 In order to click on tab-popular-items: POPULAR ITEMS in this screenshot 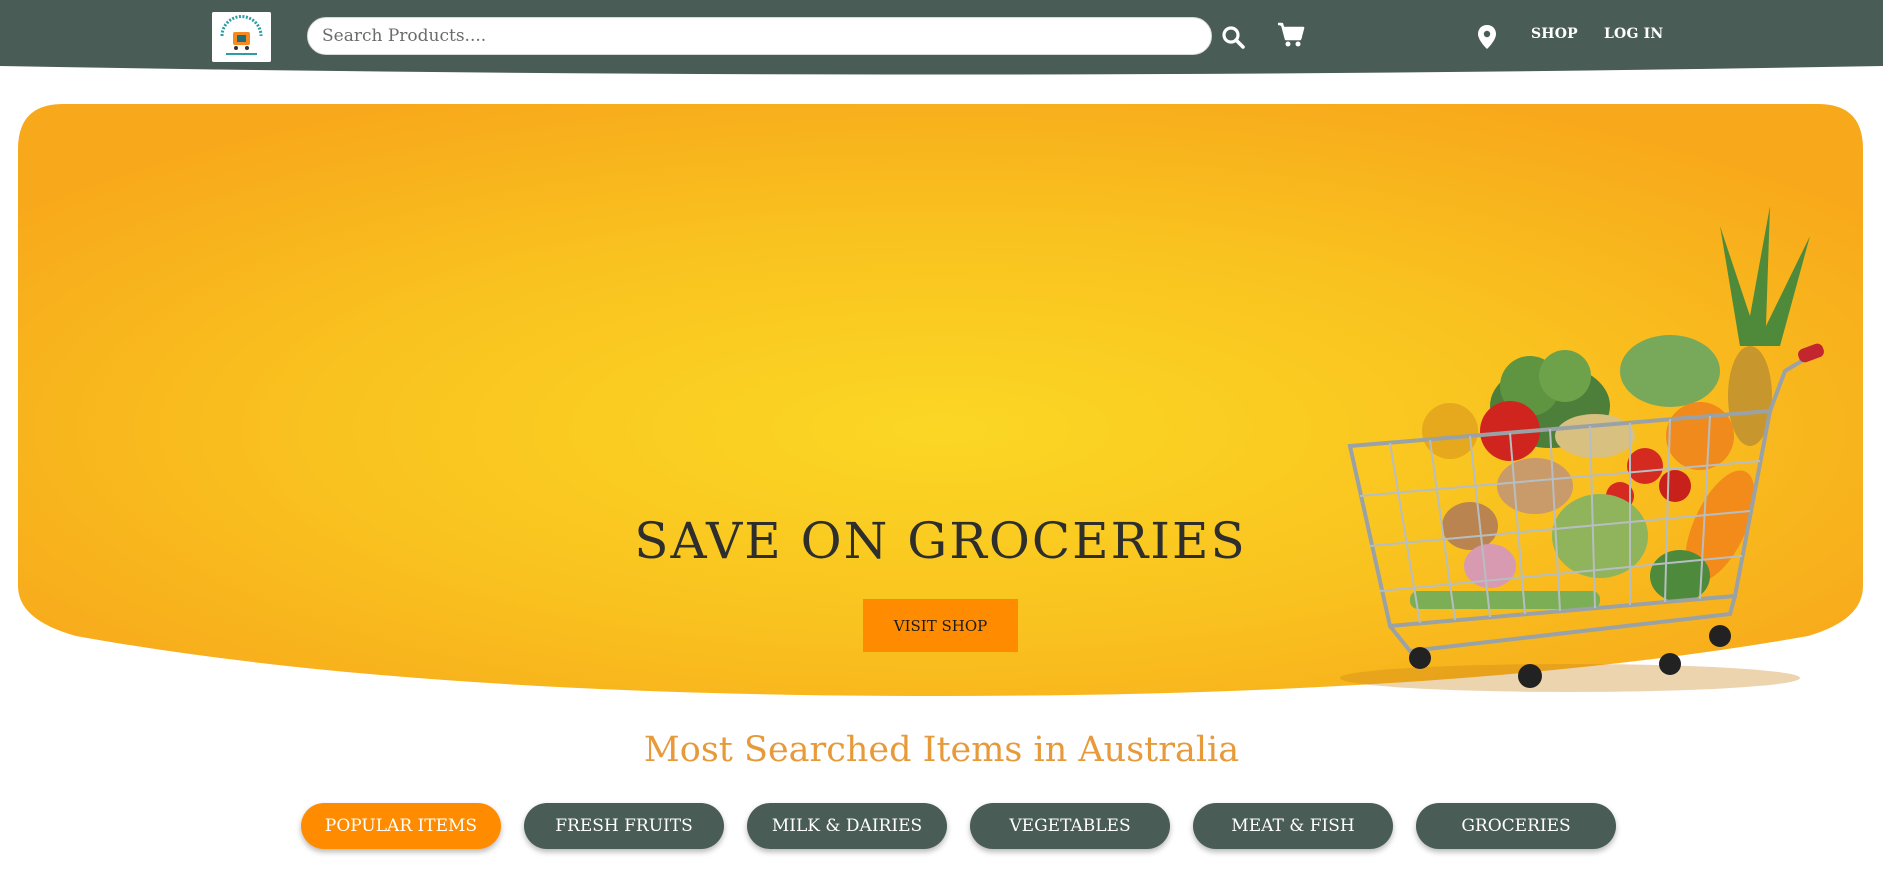, I will do `click(401, 826)`.